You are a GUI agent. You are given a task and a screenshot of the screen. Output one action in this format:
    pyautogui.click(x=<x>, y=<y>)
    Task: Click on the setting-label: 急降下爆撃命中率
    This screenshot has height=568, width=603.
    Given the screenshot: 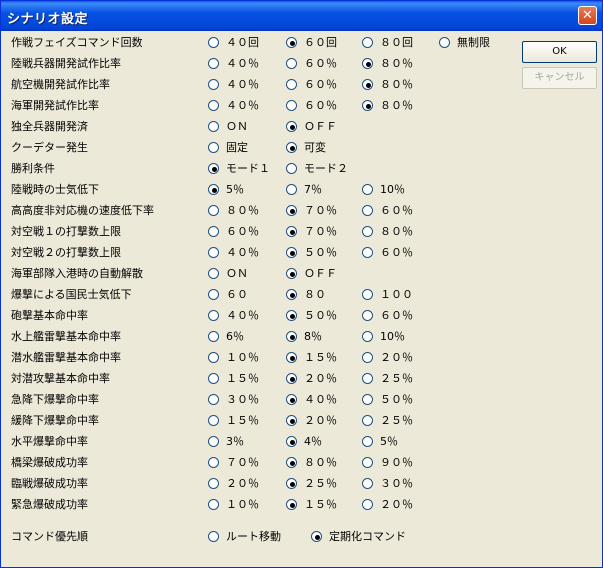 What is the action you would take?
    pyautogui.click(x=55, y=399)
    